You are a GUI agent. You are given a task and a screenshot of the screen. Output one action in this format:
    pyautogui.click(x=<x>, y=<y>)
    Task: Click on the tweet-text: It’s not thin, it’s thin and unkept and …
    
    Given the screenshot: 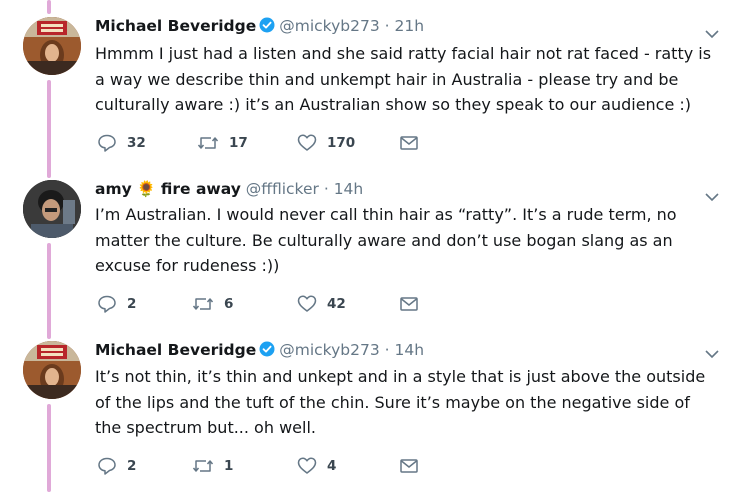 What is the action you would take?
    pyautogui.click(x=400, y=402)
    